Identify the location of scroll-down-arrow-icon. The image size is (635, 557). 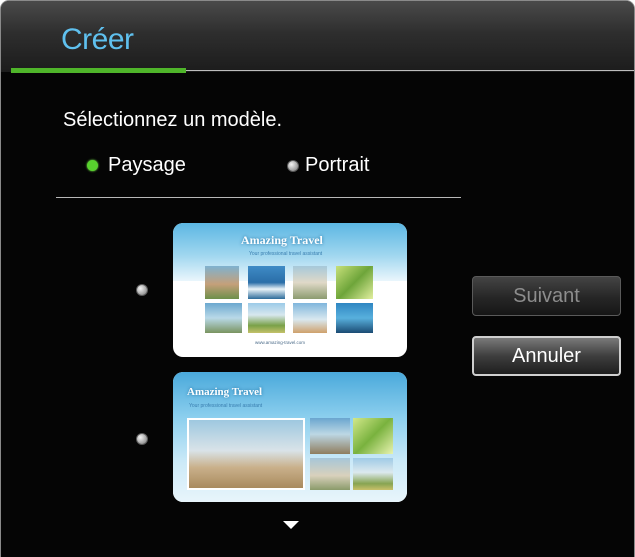
(291, 525).